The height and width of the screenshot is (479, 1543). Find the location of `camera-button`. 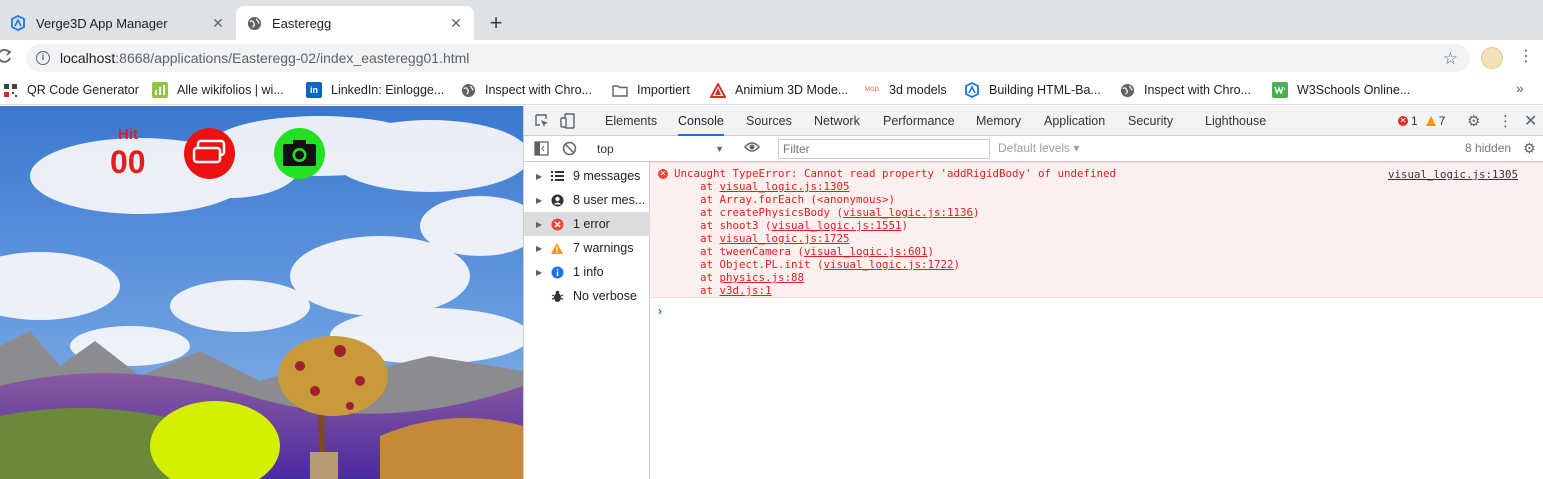

camera-button is located at coordinates (299, 153).